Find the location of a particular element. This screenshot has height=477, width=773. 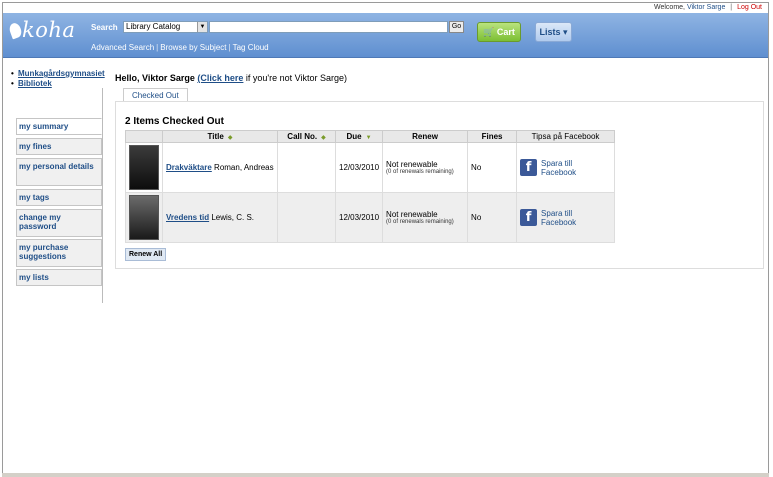

column-facebook: Tipsa på Facebook is located at coordinates (566, 136).